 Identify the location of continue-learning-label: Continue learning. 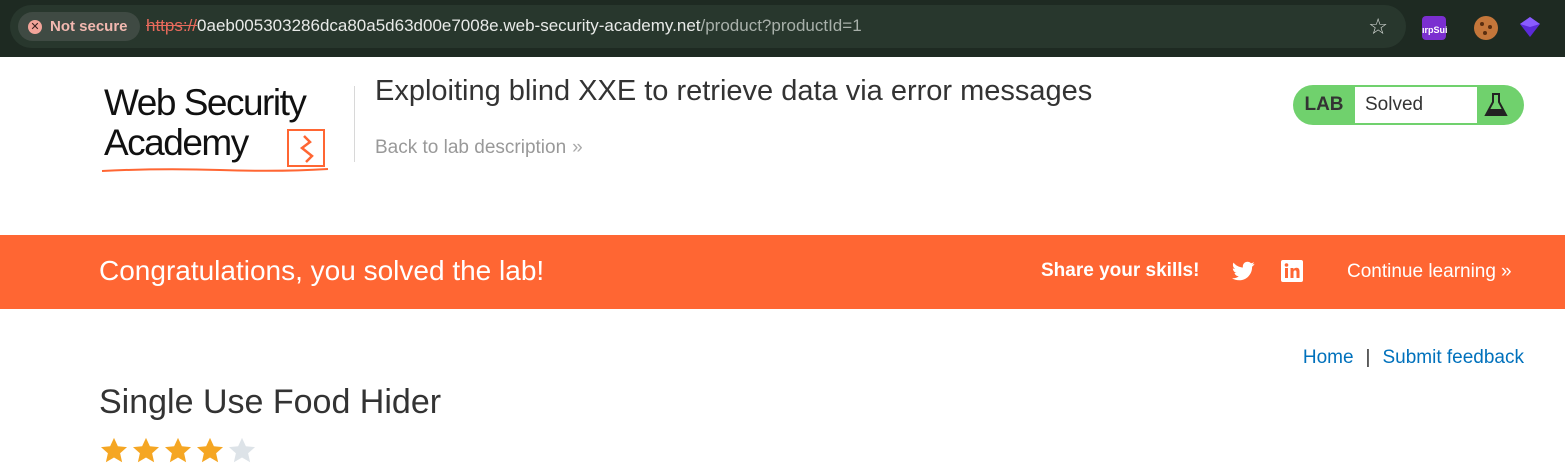
(1421, 271).